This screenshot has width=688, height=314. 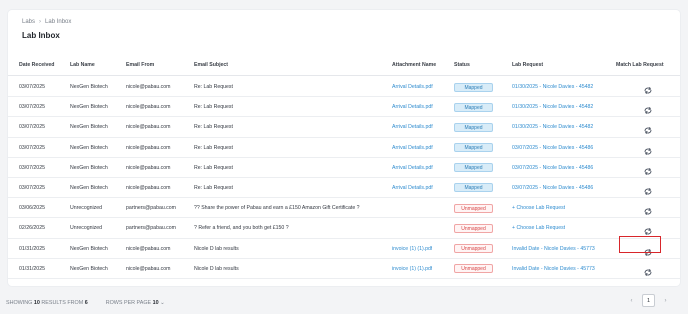 I want to click on page-number-current: 1, so click(x=648, y=300).